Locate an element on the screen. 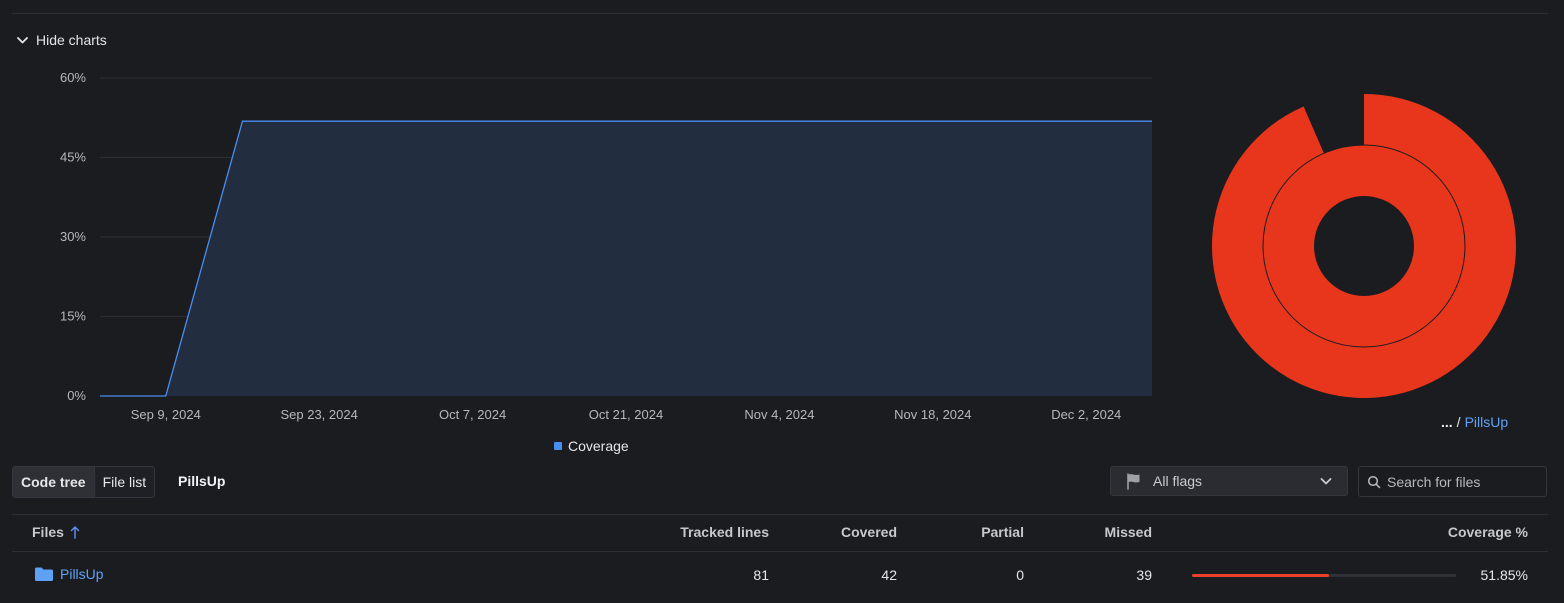  coverage-sunburst is located at coordinates (1365, 247).